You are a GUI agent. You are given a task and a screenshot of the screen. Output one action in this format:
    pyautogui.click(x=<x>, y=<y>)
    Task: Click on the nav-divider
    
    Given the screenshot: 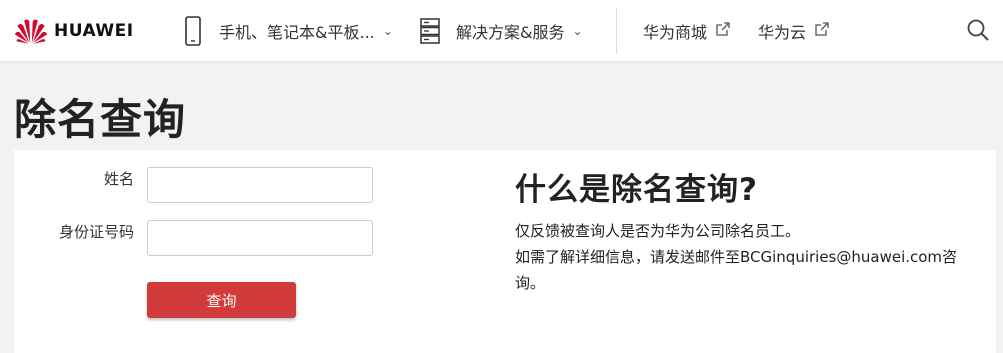 What is the action you would take?
    pyautogui.click(x=616, y=31)
    